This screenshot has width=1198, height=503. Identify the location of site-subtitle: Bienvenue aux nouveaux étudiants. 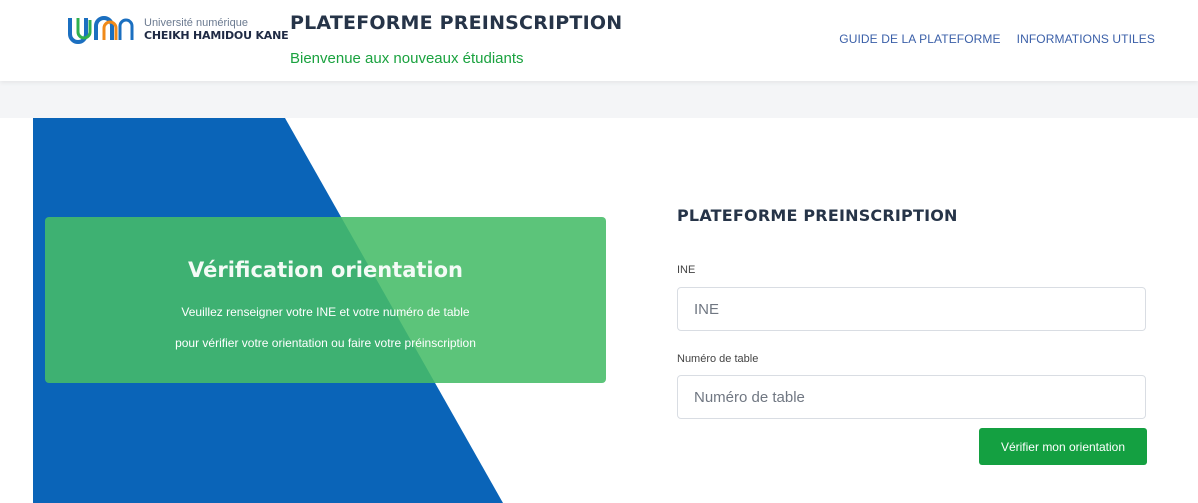
(407, 58).